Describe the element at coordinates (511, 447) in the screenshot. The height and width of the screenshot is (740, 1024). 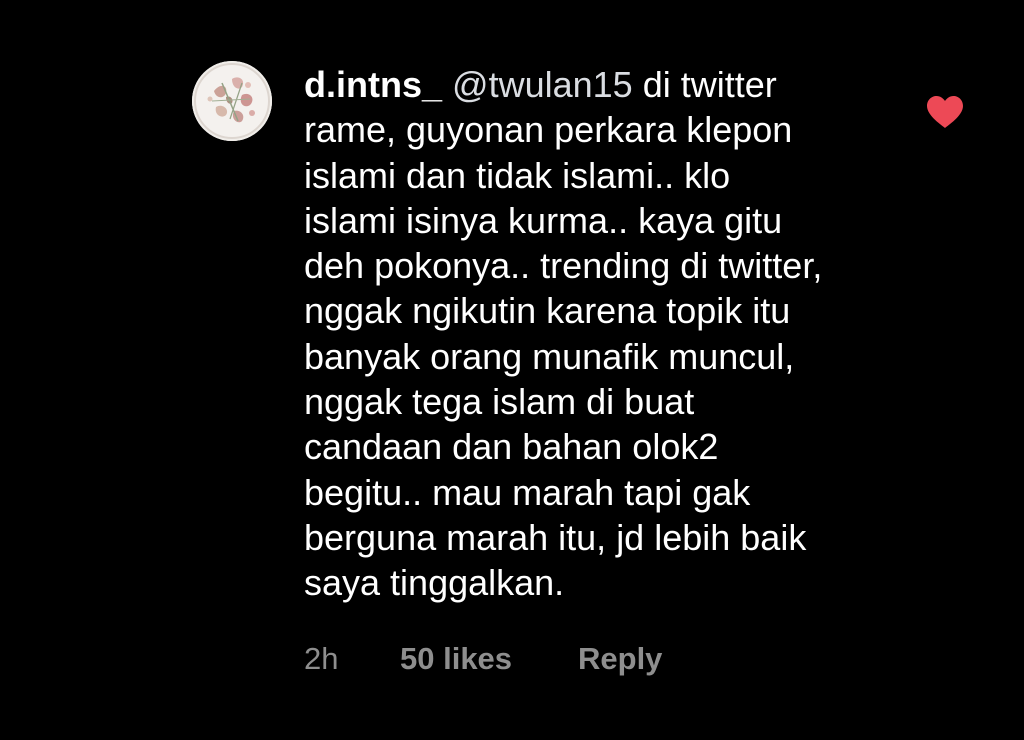
I see `comment-line: candaan dan bahan olok2` at that location.